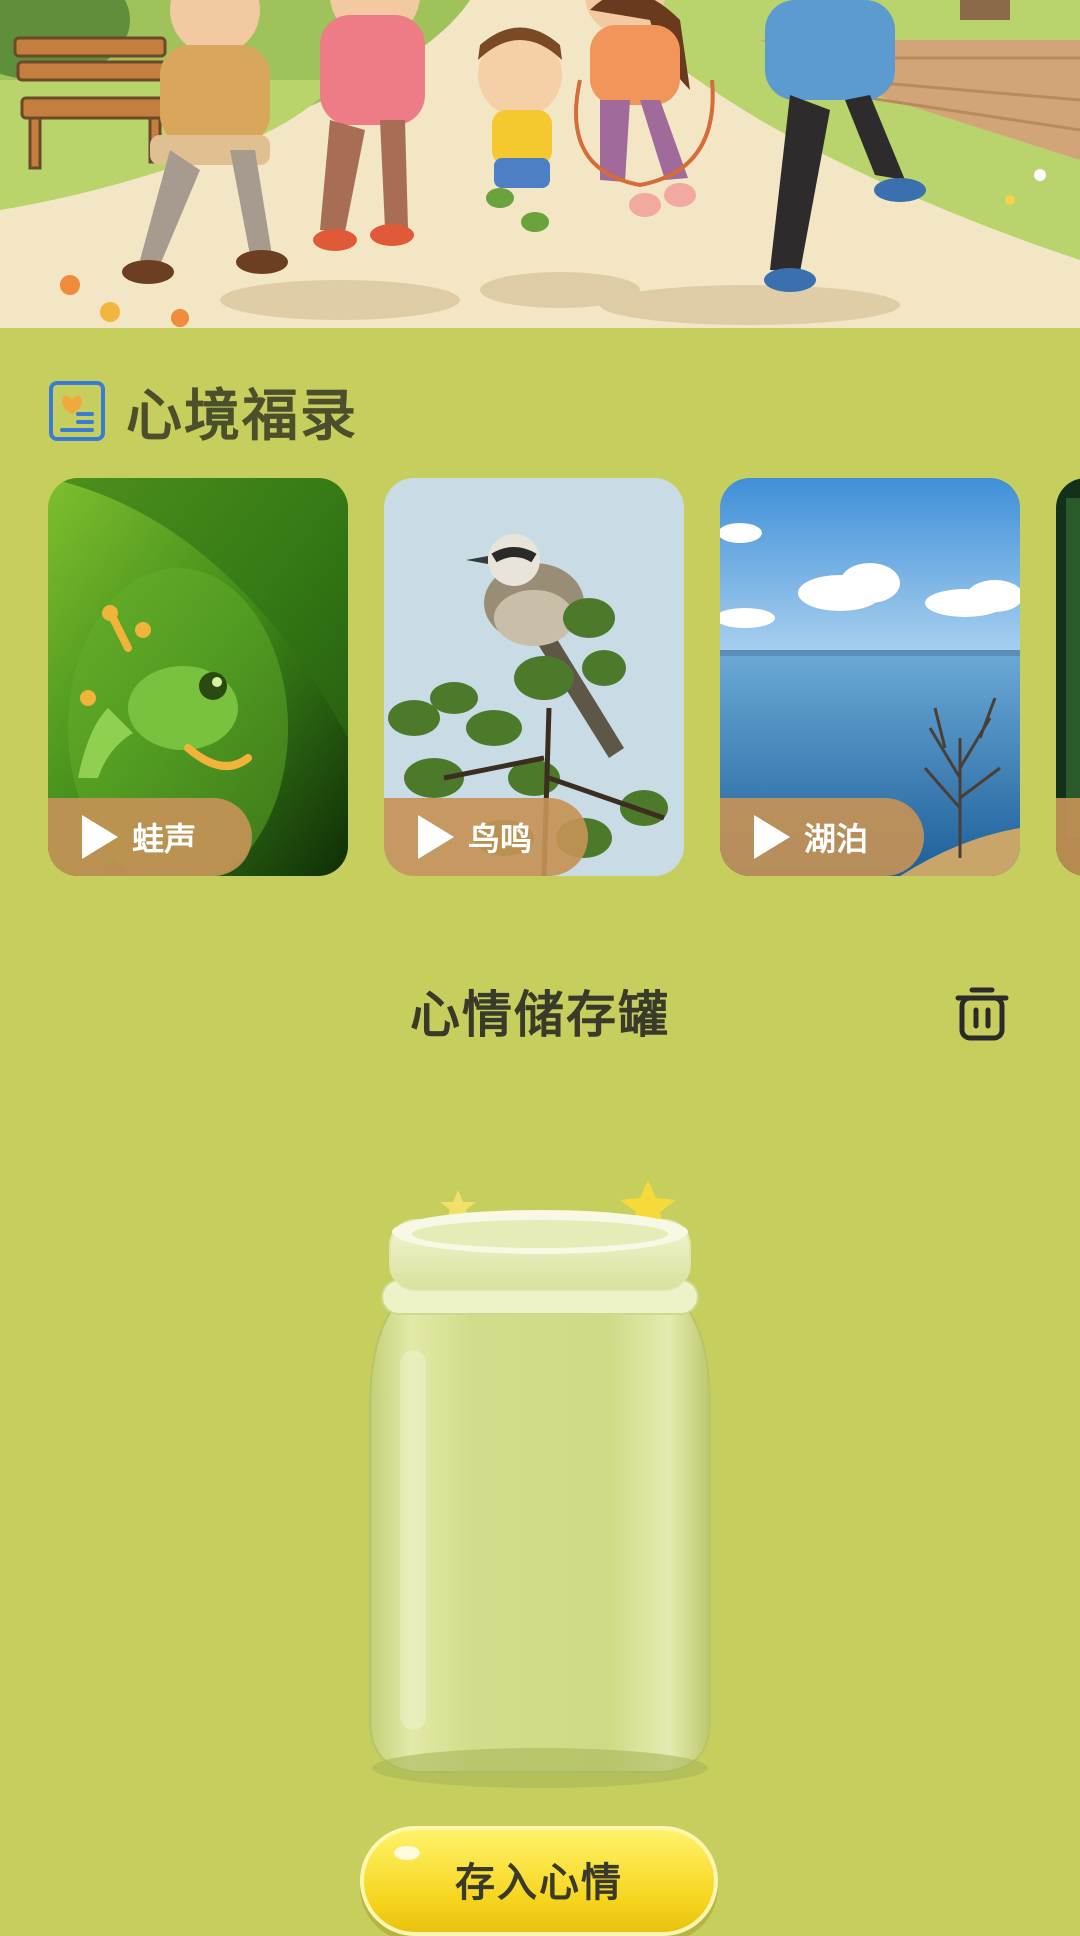  What do you see at coordinates (500, 839) in the screenshot?
I see `sound-label: 鸟鸣` at bounding box center [500, 839].